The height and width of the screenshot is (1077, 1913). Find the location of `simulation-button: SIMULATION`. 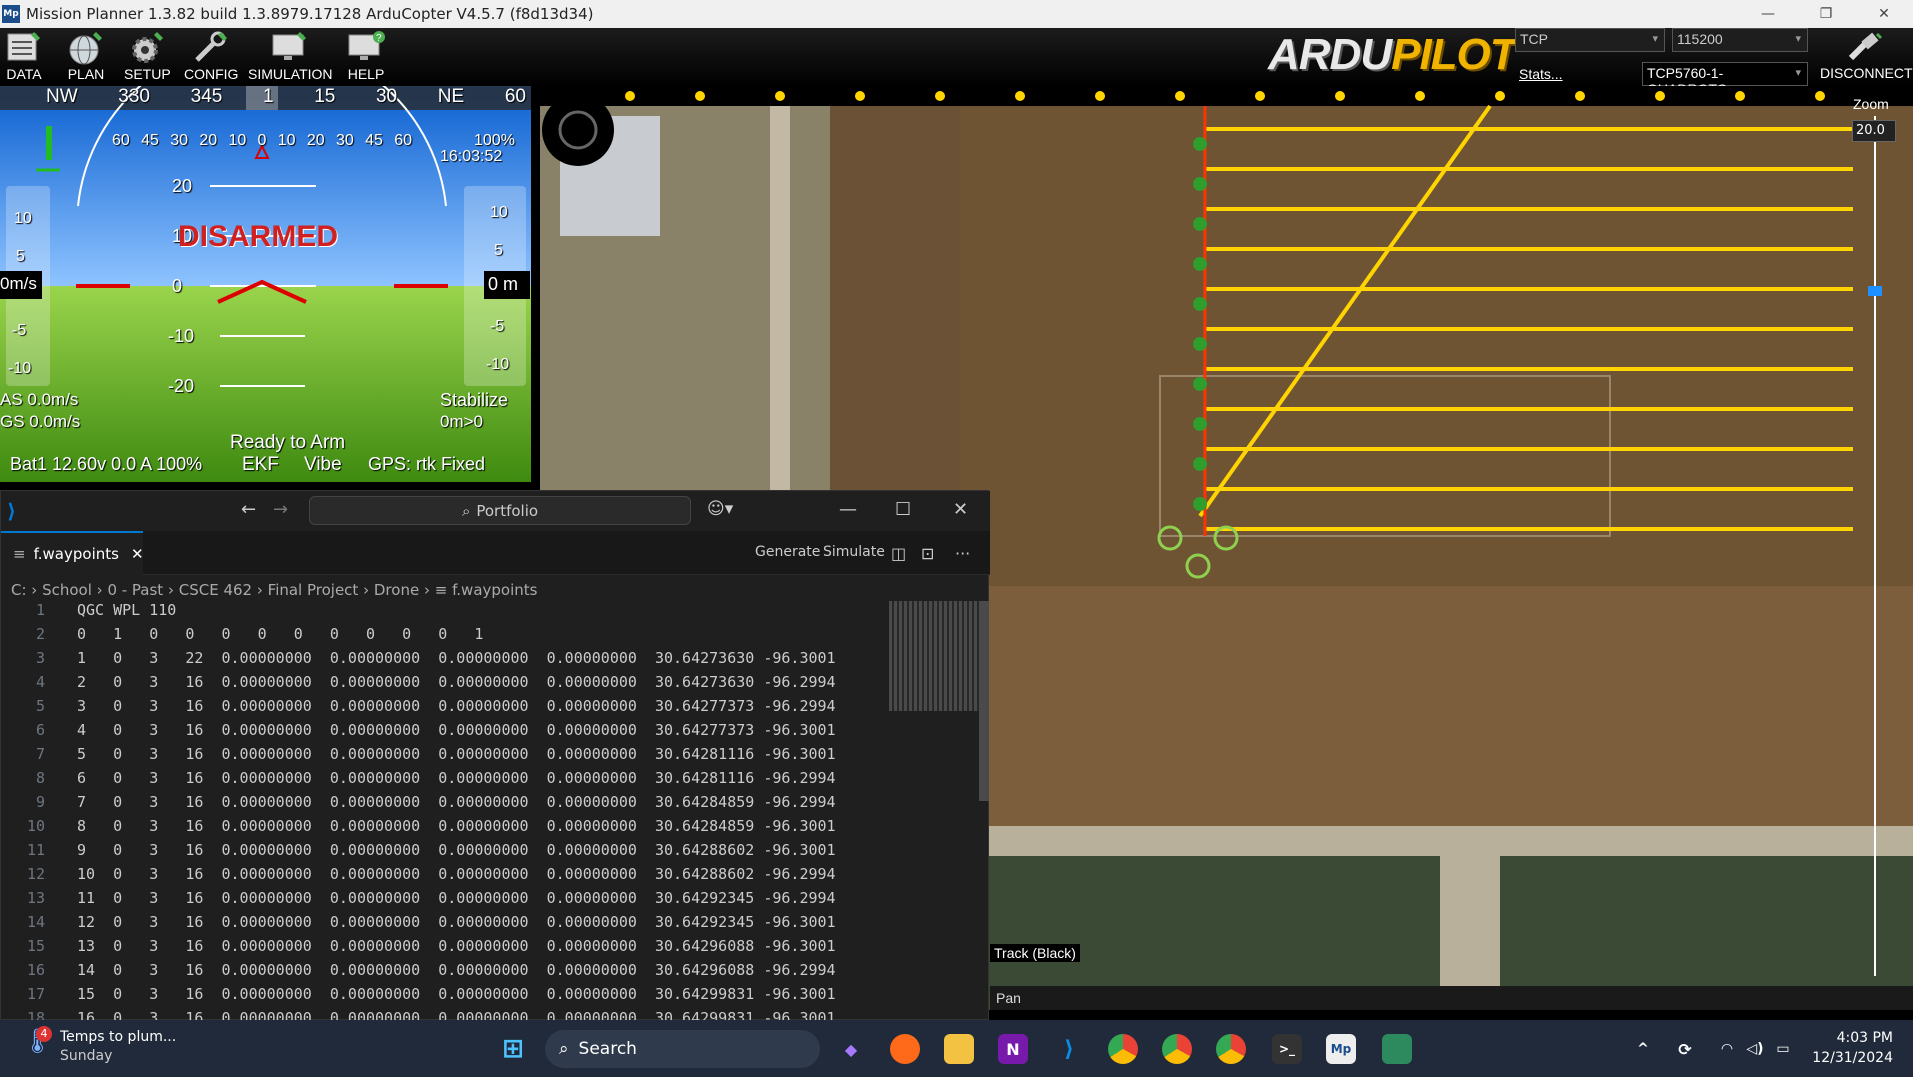

simulation-button: SIMULATION is located at coordinates (290, 56).